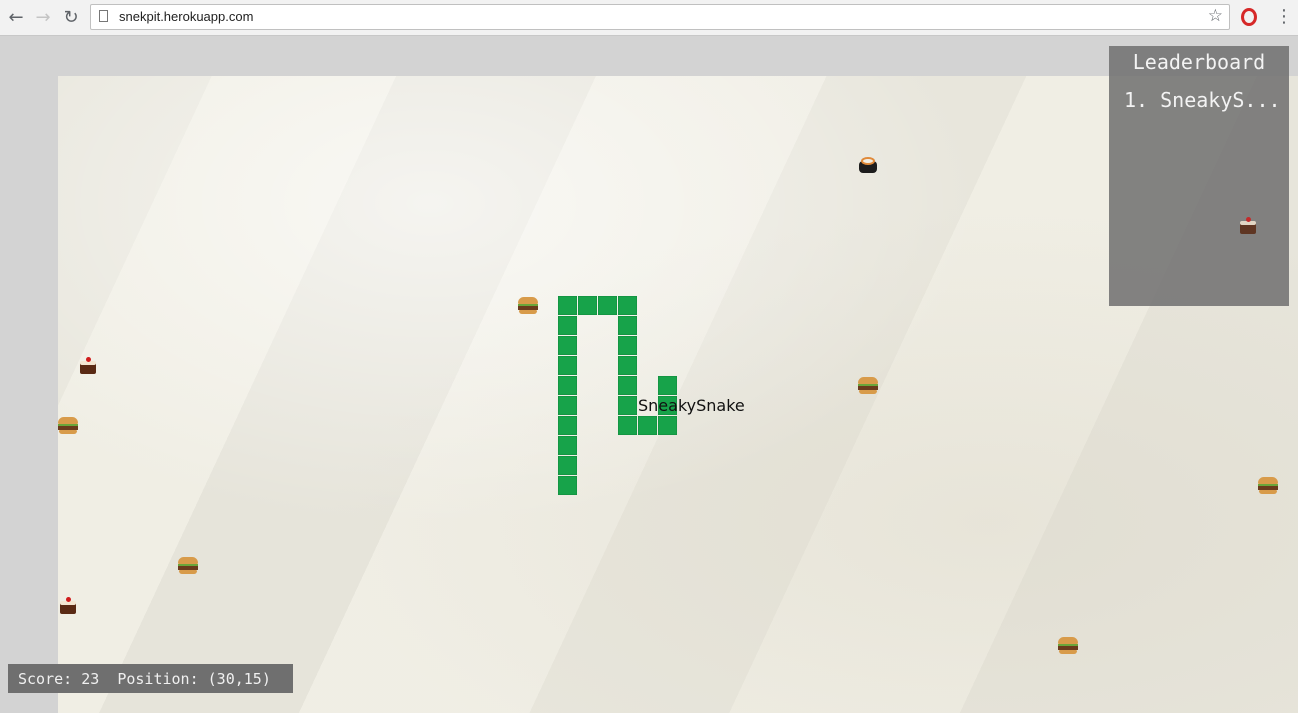  Describe the element at coordinates (150, 678) in the screenshot. I see `score-position-status: Score: 23 Position: (30,15)` at that location.